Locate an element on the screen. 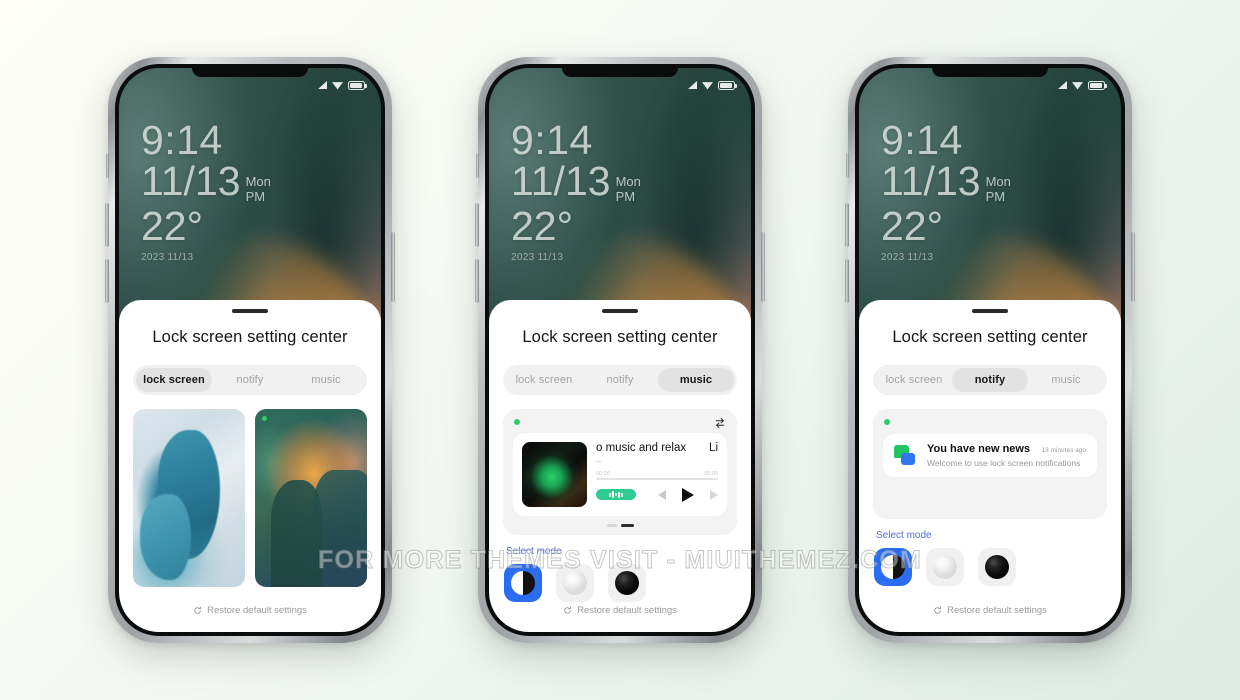 This screenshot has height=700, width=1240. dark-mode-icon is located at coordinates (997, 567).